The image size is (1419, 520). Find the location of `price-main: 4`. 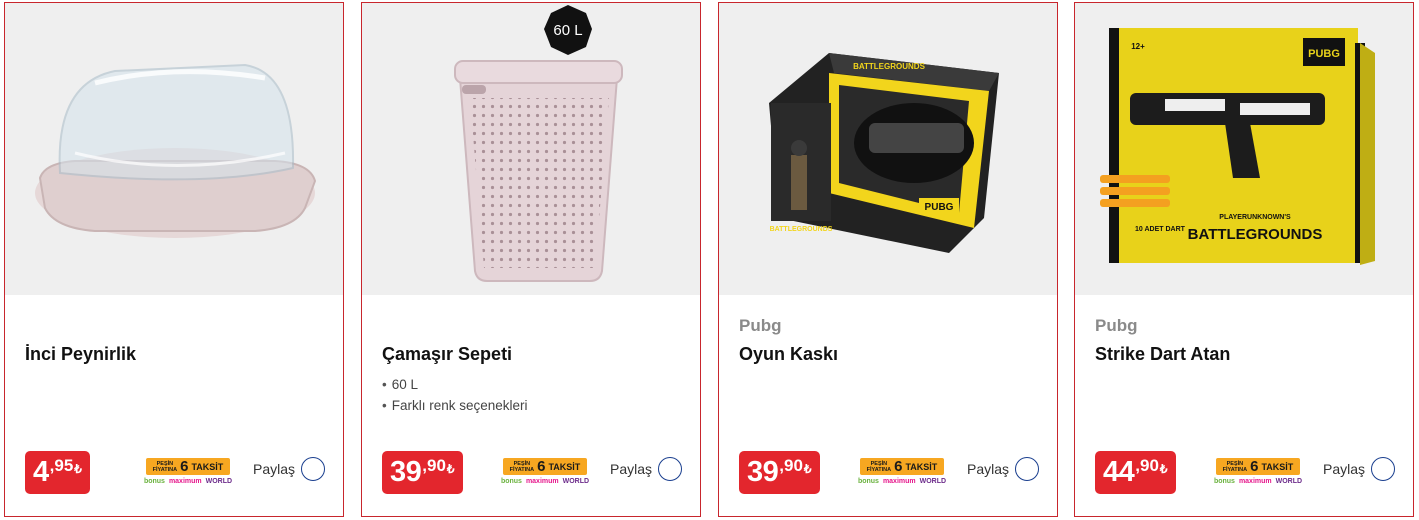

price-main: 4 is located at coordinates (41, 472).